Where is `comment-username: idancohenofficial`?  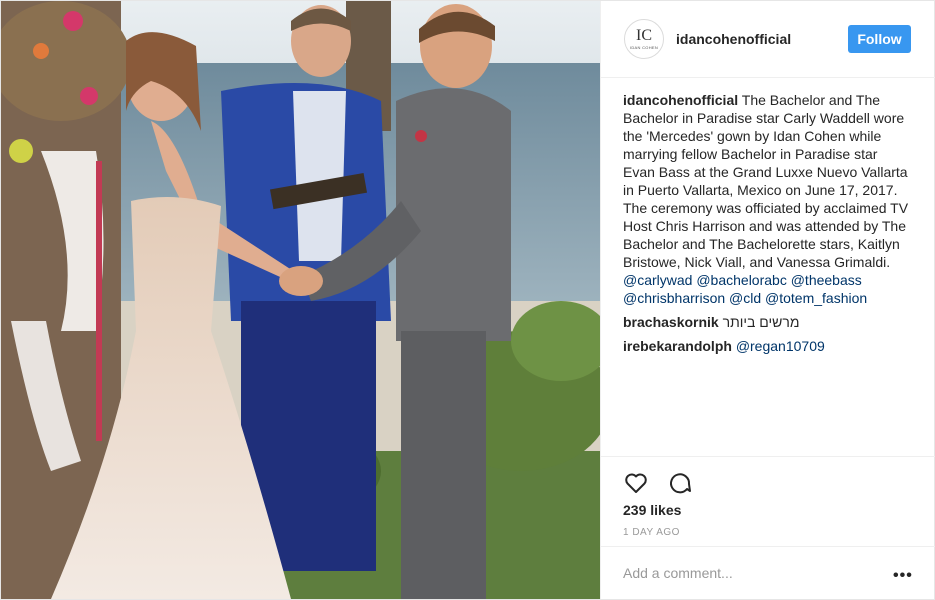 comment-username: idancohenofficial is located at coordinates (680, 100).